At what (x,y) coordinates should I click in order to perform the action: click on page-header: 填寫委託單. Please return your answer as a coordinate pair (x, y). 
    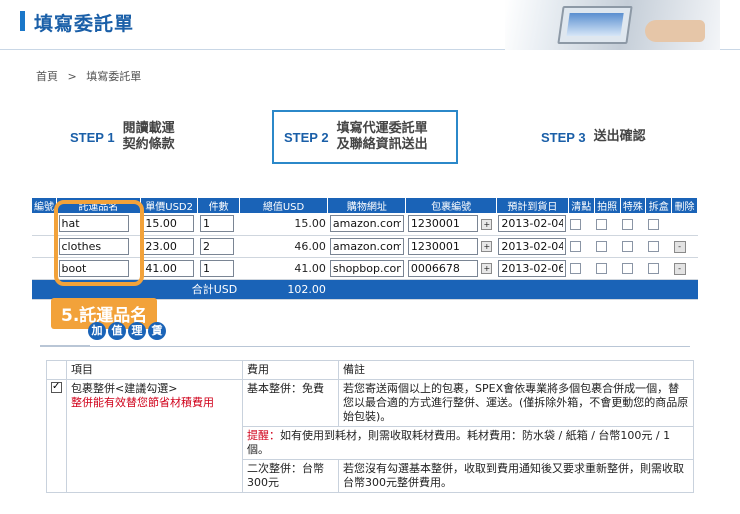
    Looking at the image, I should click on (370, 25).